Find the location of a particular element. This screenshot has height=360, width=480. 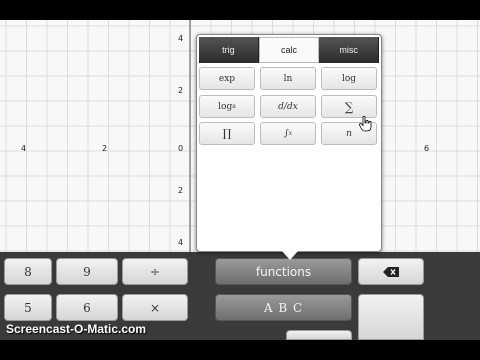

tab-calc: calc is located at coordinates (289, 50).